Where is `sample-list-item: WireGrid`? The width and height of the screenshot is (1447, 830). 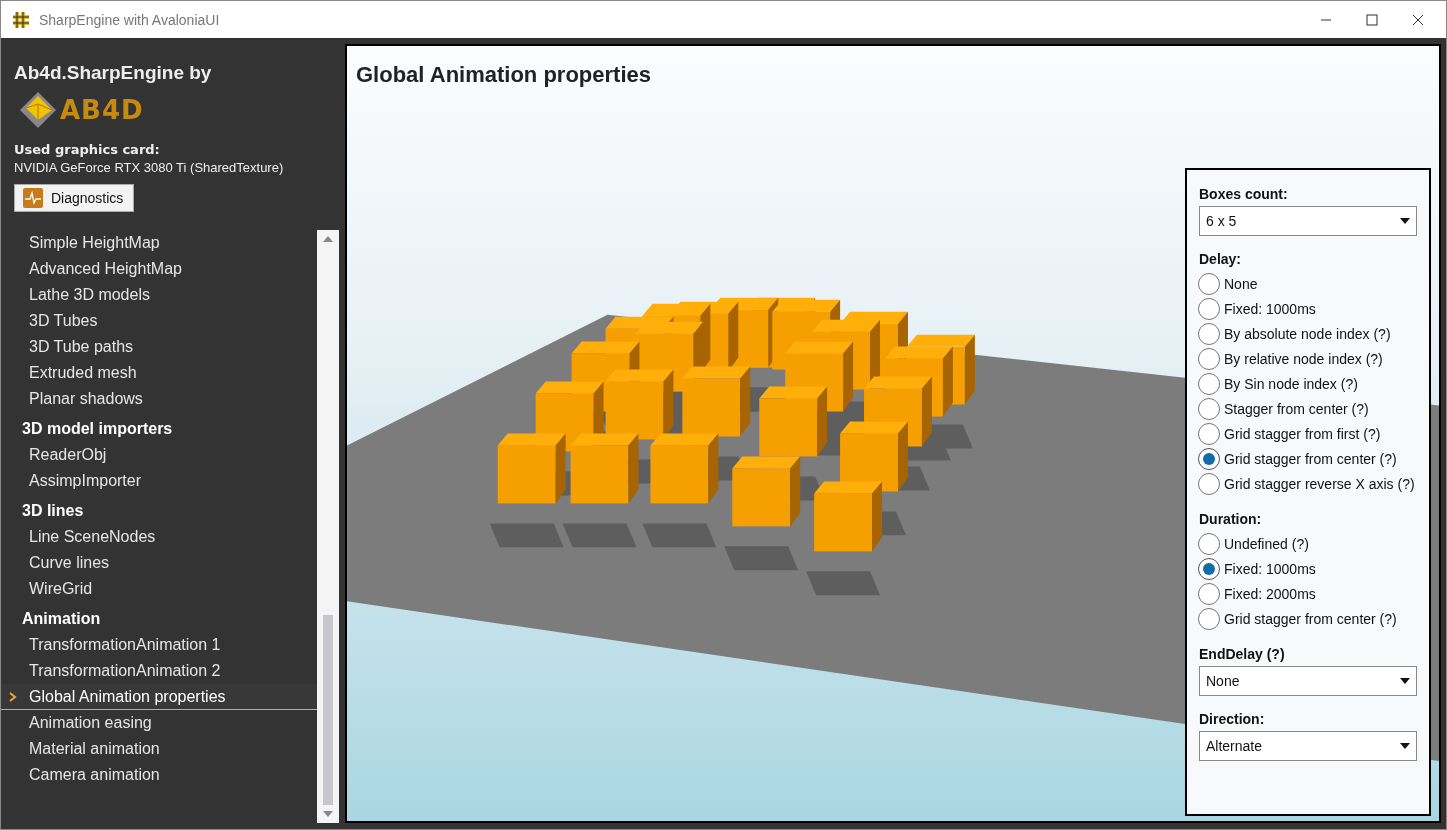
sample-list-item: WireGrid is located at coordinates (159, 589).